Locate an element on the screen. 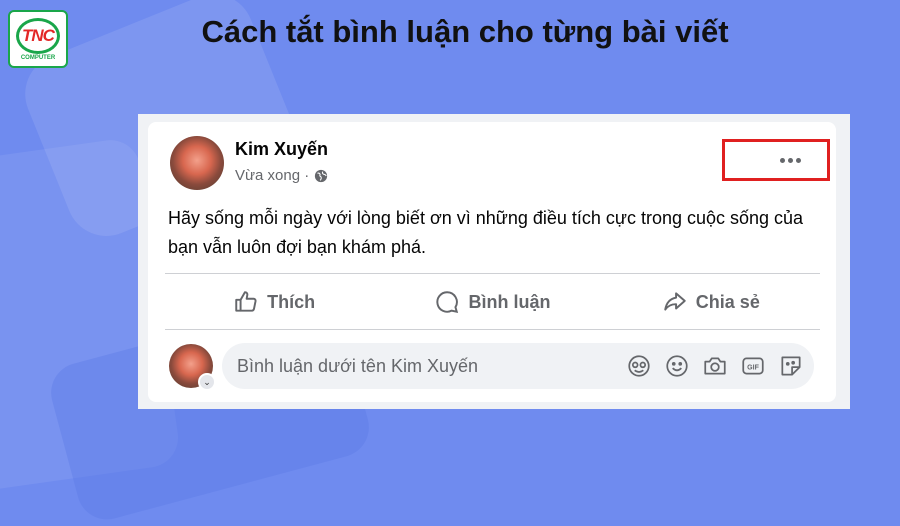 Image resolution: width=900 pixels, height=526 pixels. more-options-icon is located at coordinates (790, 160).